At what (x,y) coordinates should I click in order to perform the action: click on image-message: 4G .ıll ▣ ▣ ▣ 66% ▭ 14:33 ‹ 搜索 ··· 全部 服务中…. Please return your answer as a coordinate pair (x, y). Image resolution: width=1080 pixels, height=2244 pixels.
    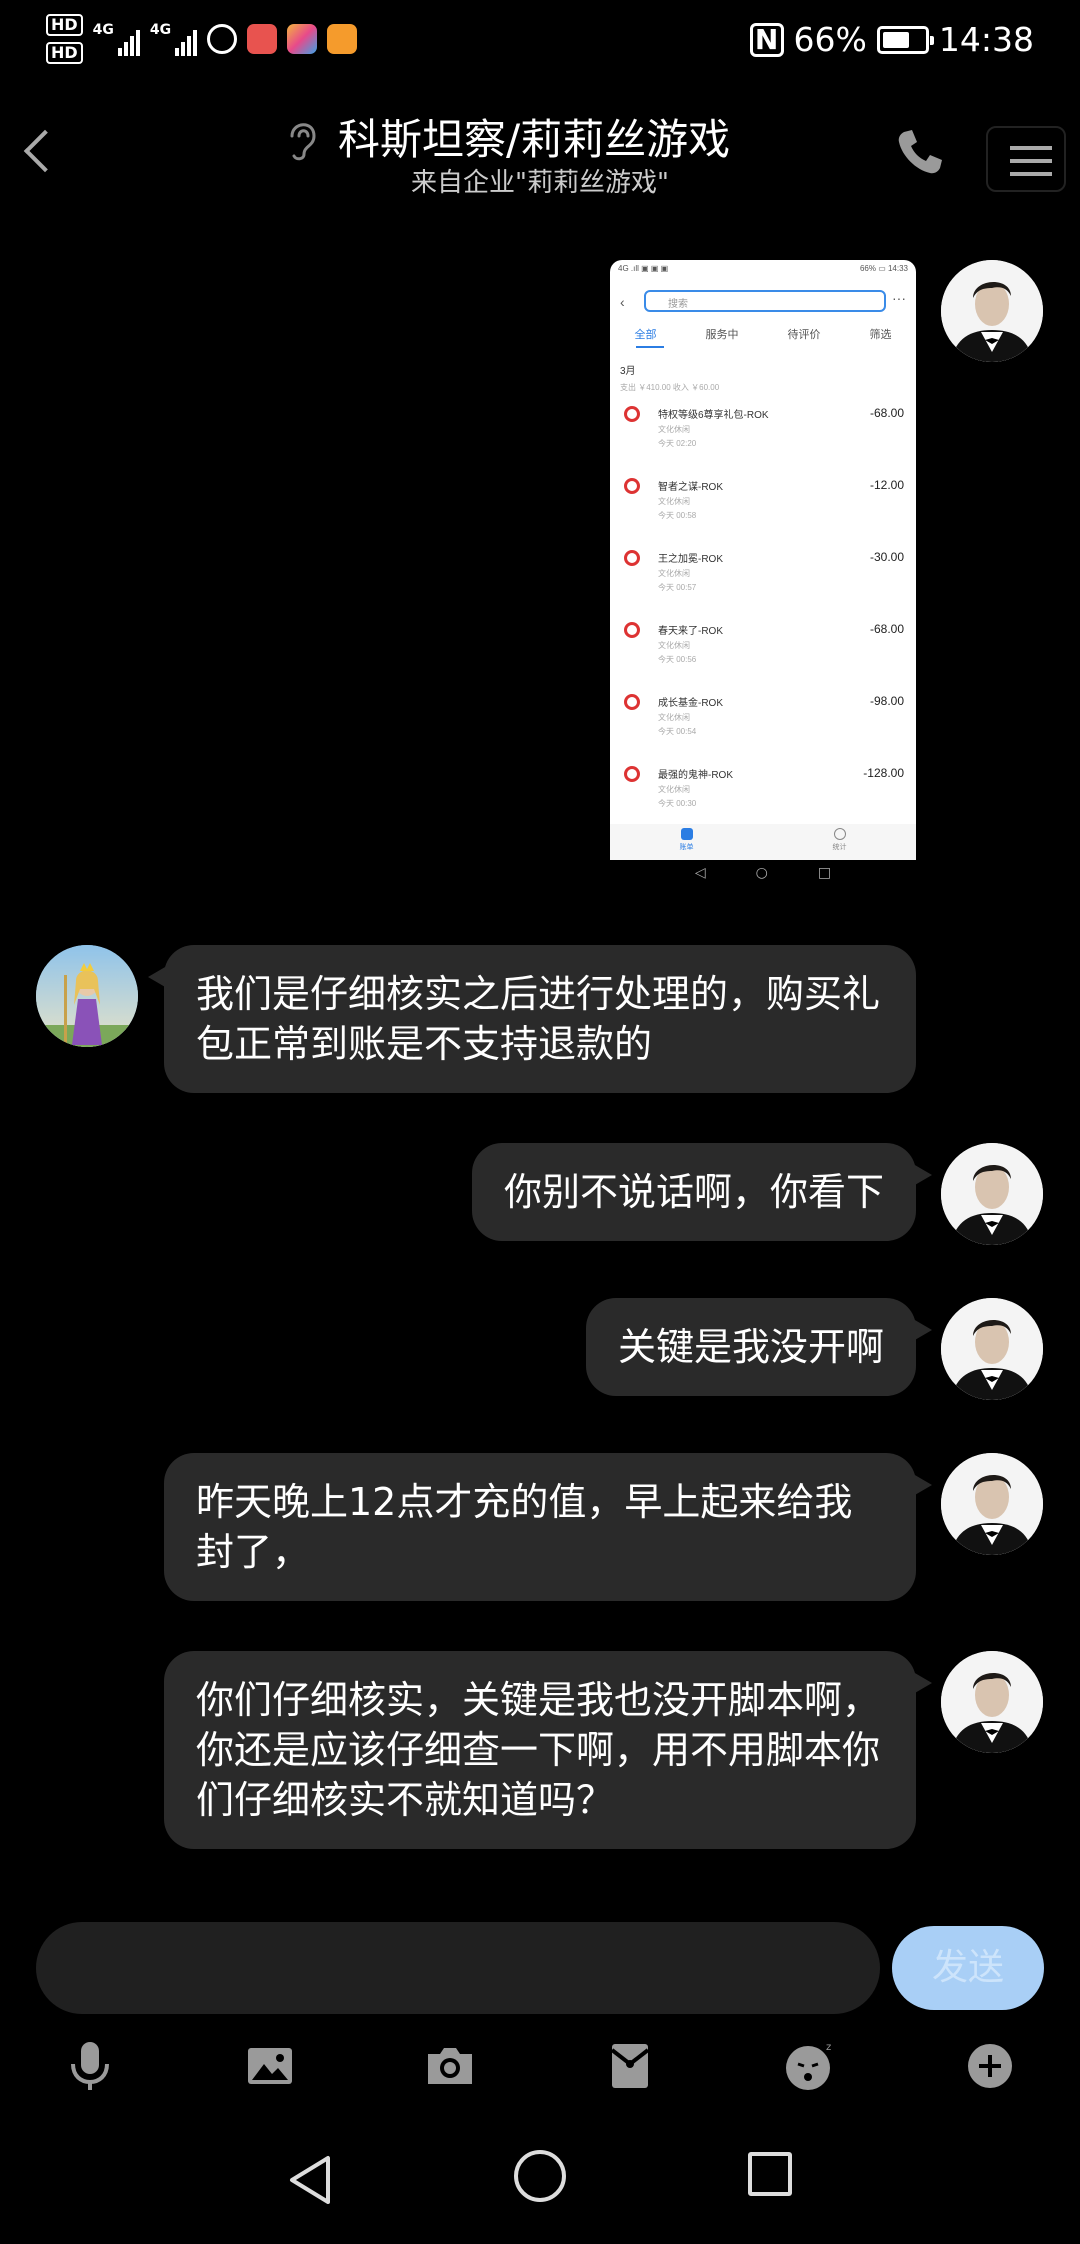
    Looking at the image, I should click on (763, 573).